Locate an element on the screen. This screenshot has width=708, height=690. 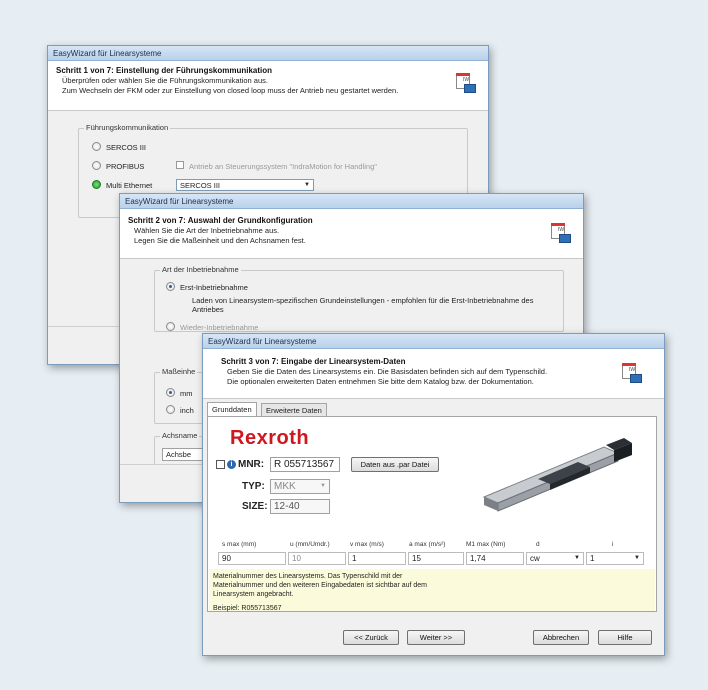
unit-mm-label: mm is located at coordinates (186, 393).